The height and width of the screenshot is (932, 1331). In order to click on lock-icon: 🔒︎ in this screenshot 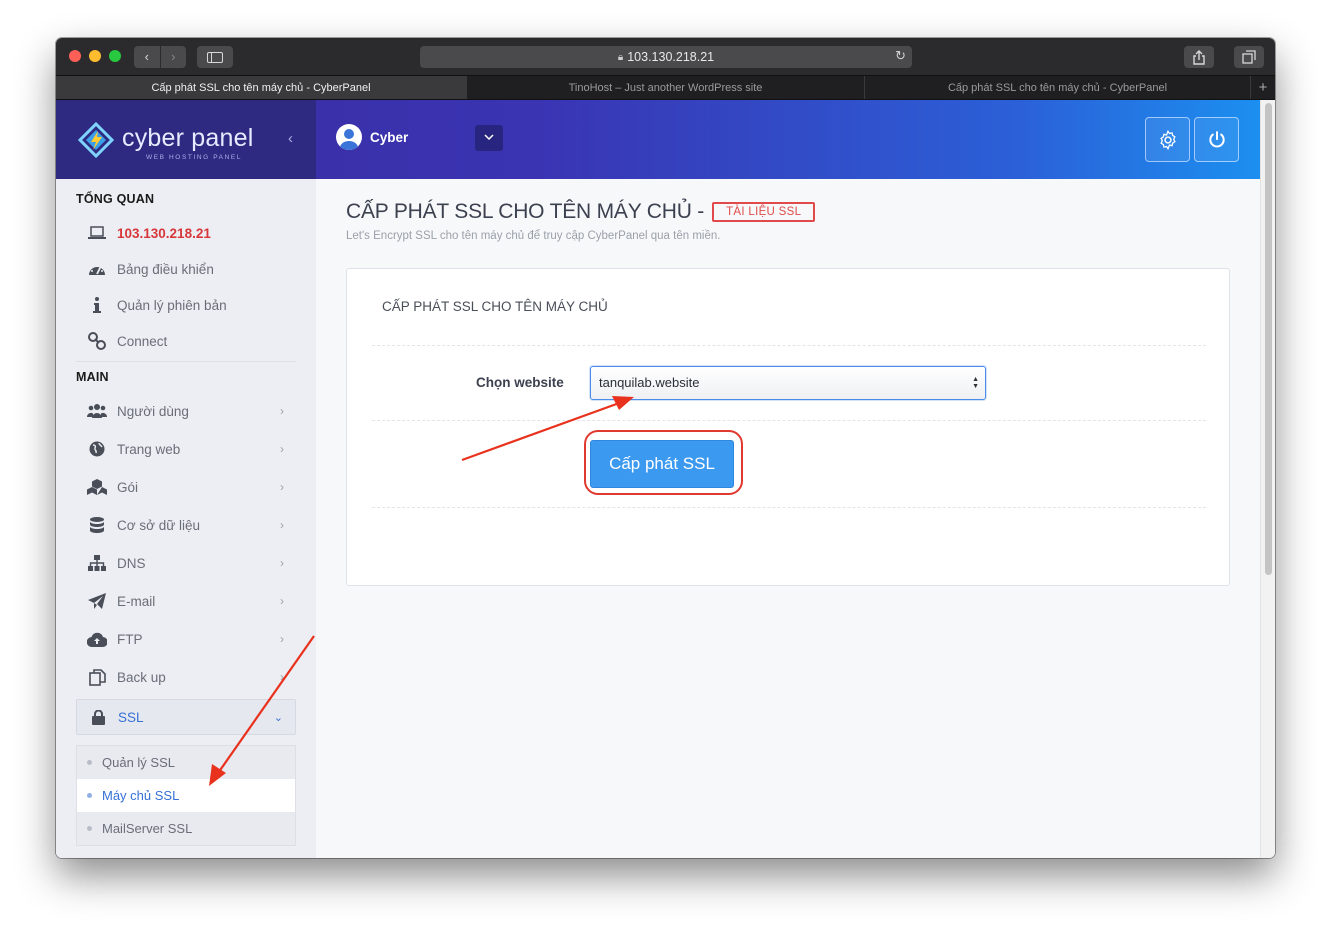, I will do `click(620, 57)`.